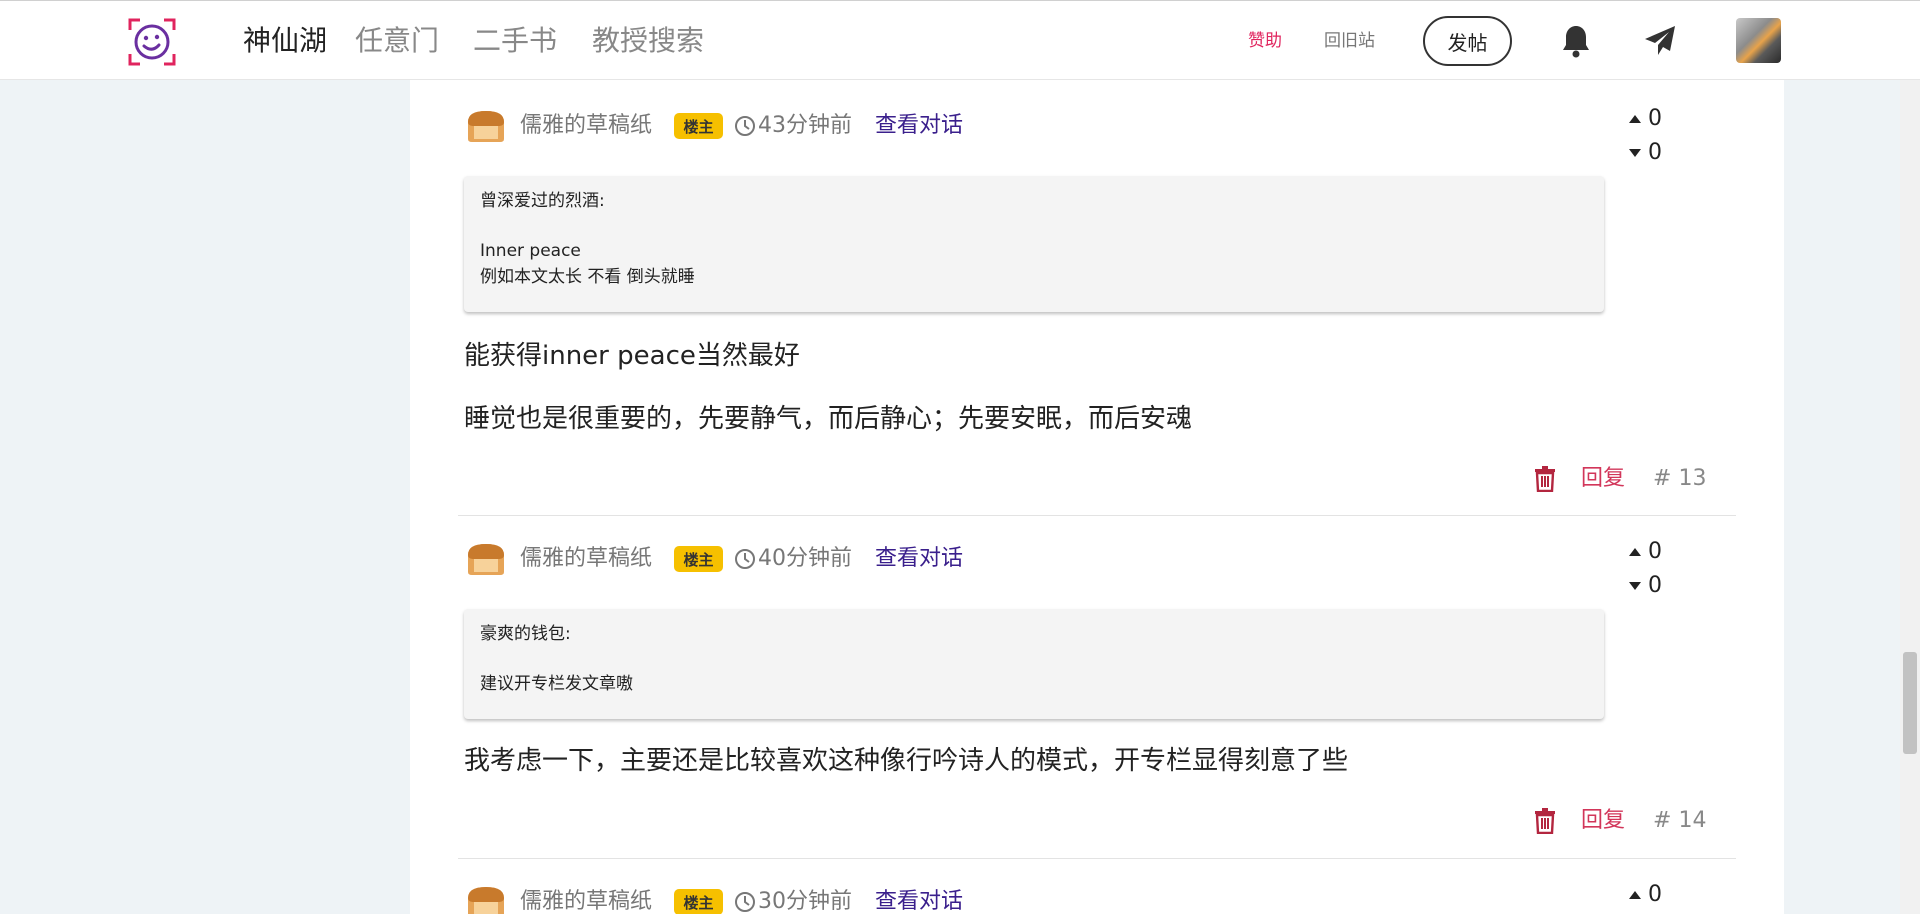 The width and height of the screenshot is (1920, 914). What do you see at coordinates (530, 251) in the screenshot?
I see `quote-line: Inner peace` at bounding box center [530, 251].